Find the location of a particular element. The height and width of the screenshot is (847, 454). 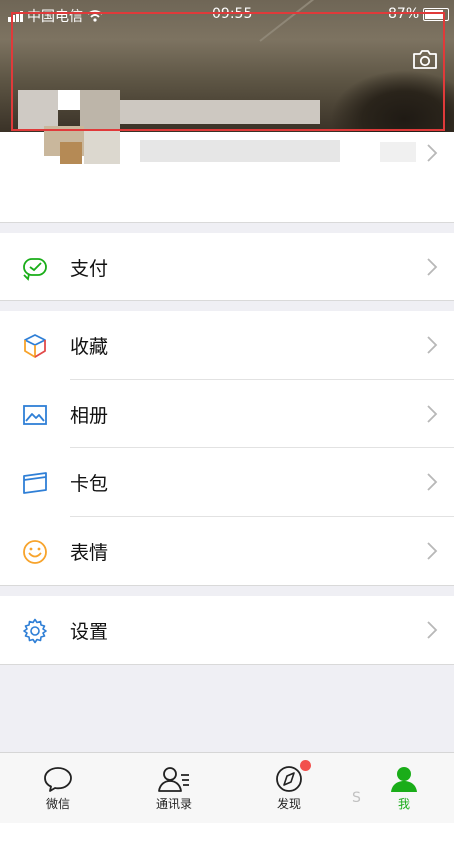

menu-item-label: 表情 is located at coordinates (89, 553).